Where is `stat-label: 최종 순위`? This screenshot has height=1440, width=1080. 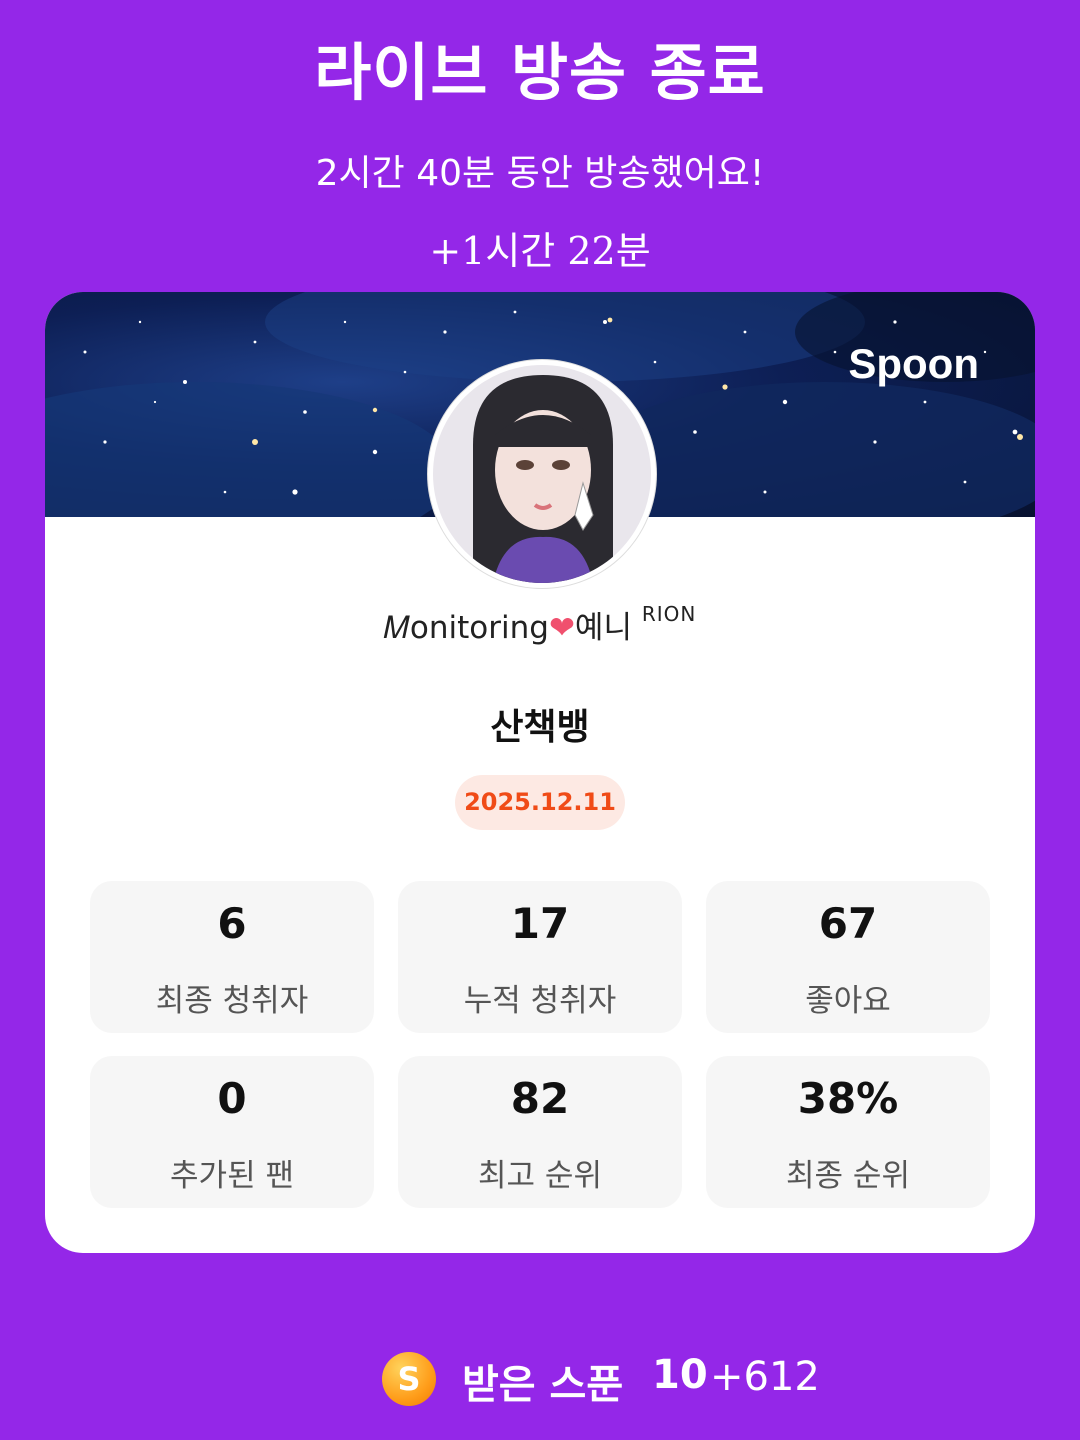
stat-label: 최종 순위 is located at coordinates (848, 1176).